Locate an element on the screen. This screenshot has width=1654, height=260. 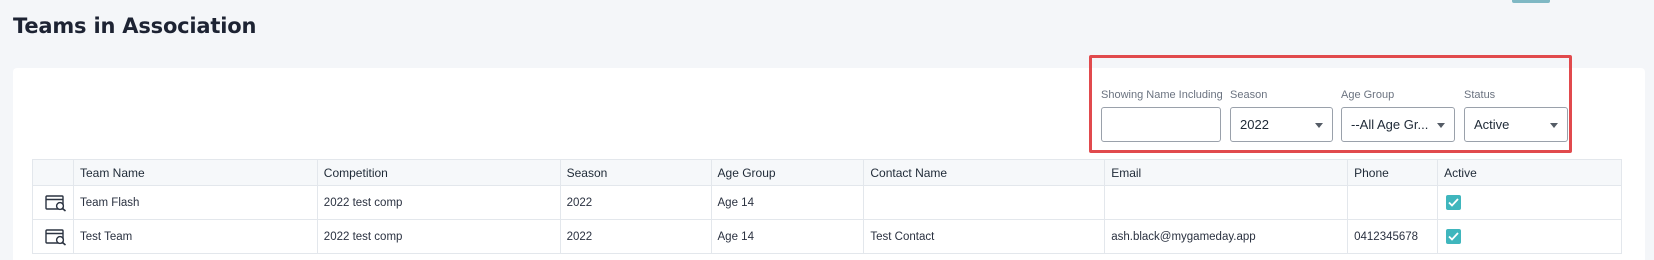
filter-name: Showing Name Including is located at coordinates (1162, 115).